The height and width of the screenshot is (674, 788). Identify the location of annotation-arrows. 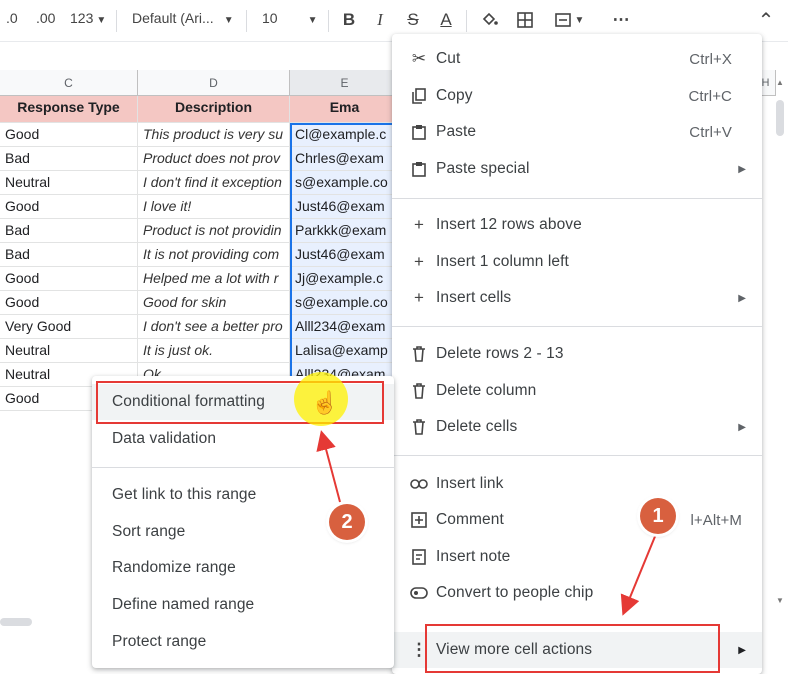
(486, 523).